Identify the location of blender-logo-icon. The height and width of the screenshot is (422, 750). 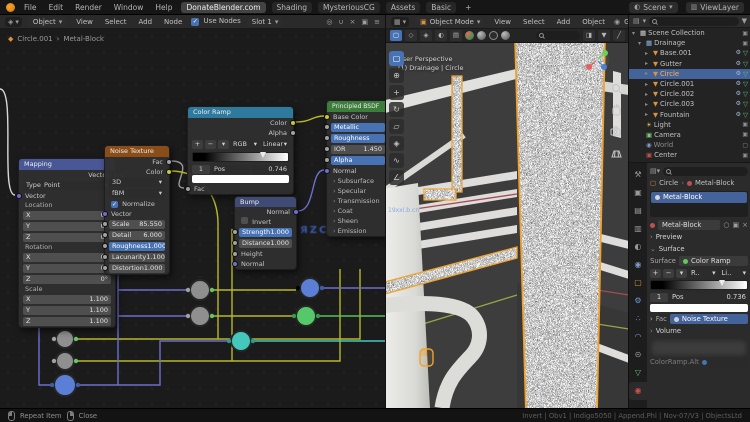
(10, 7).